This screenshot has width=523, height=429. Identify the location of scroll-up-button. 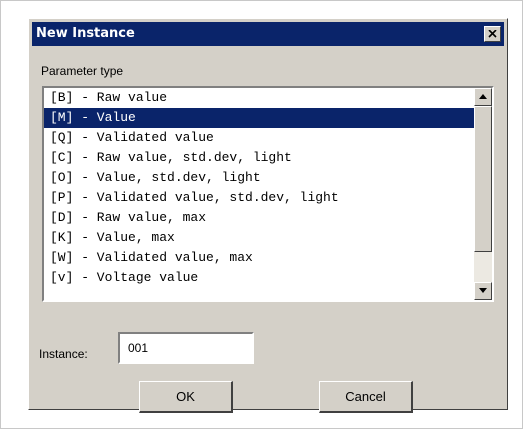
(483, 97).